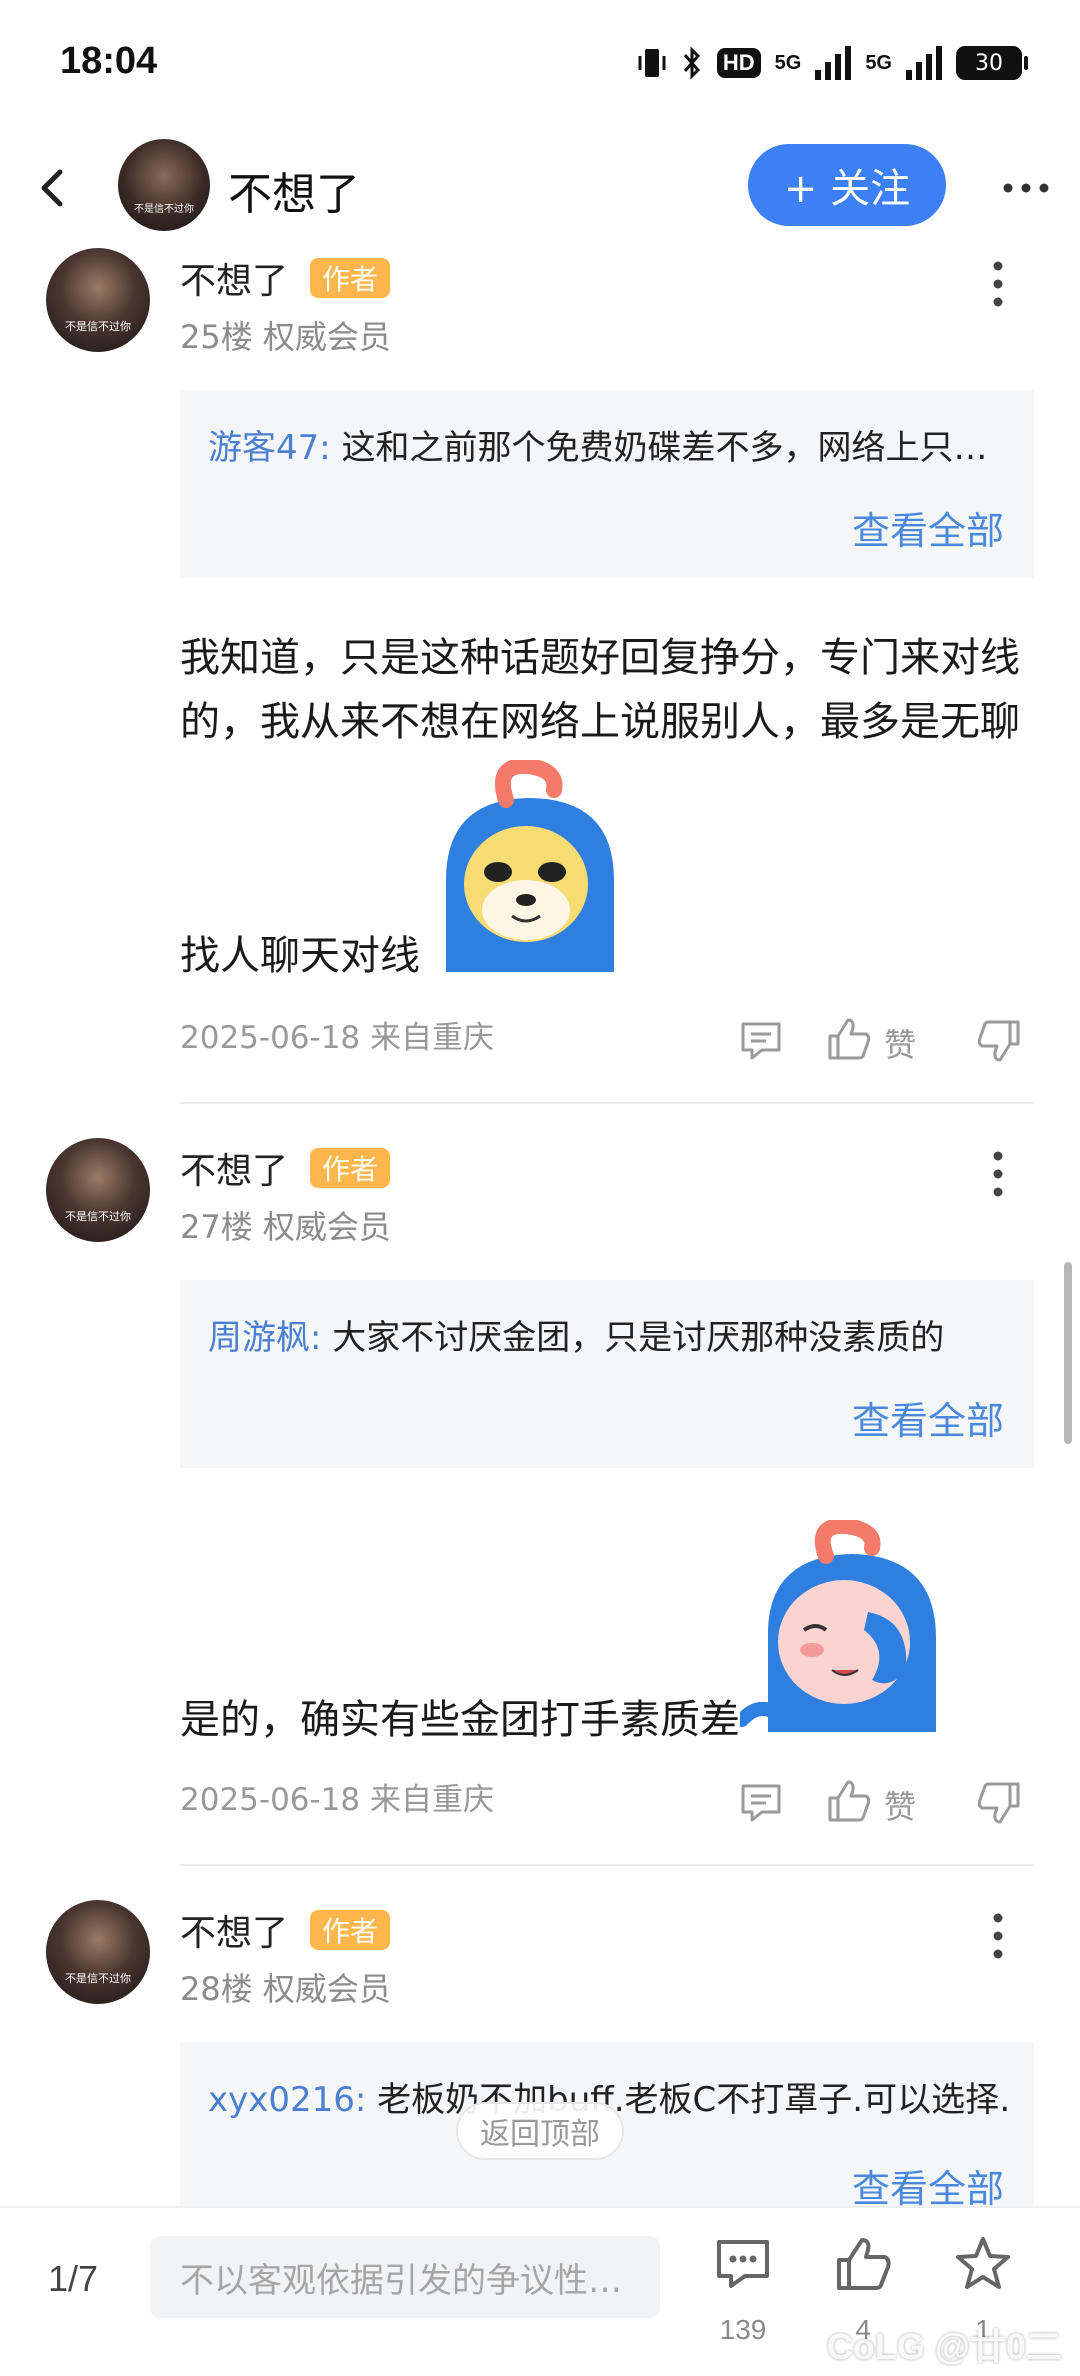  What do you see at coordinates (285, 1227) in the screenshot?
I see `post-meta: 27楼 权威会员` at bounding box center [285, 1227].